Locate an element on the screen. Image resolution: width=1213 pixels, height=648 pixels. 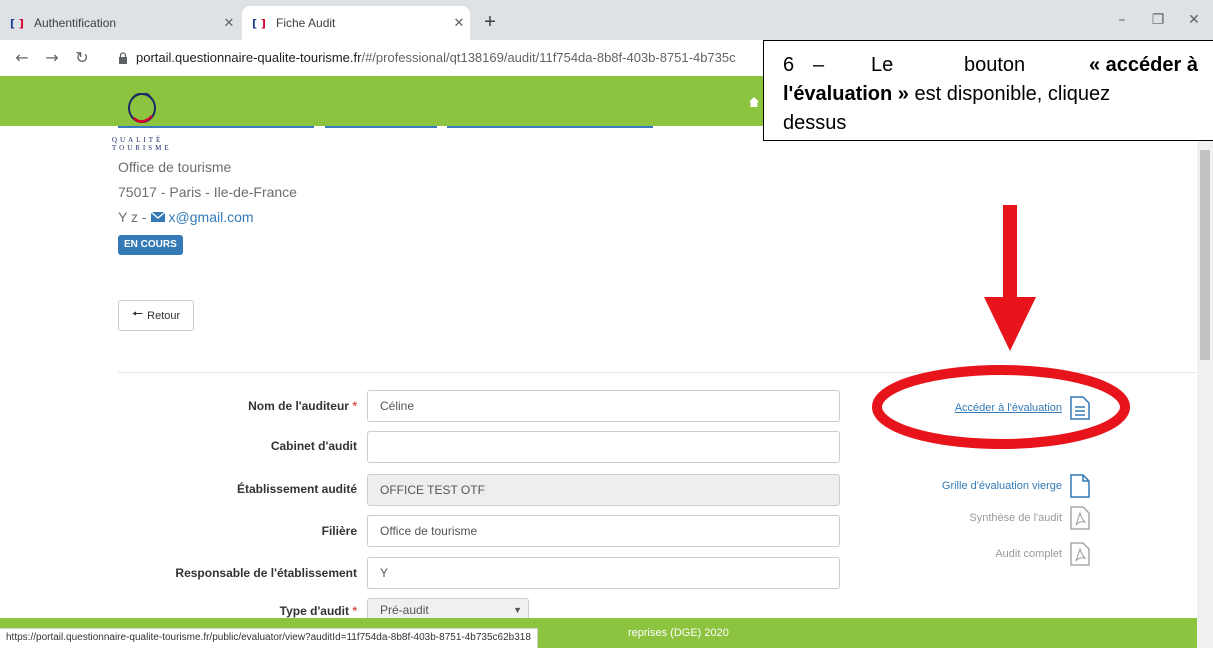
audit-summary-link: Synthèse de l'audit is located at coordinates (1029, 518).